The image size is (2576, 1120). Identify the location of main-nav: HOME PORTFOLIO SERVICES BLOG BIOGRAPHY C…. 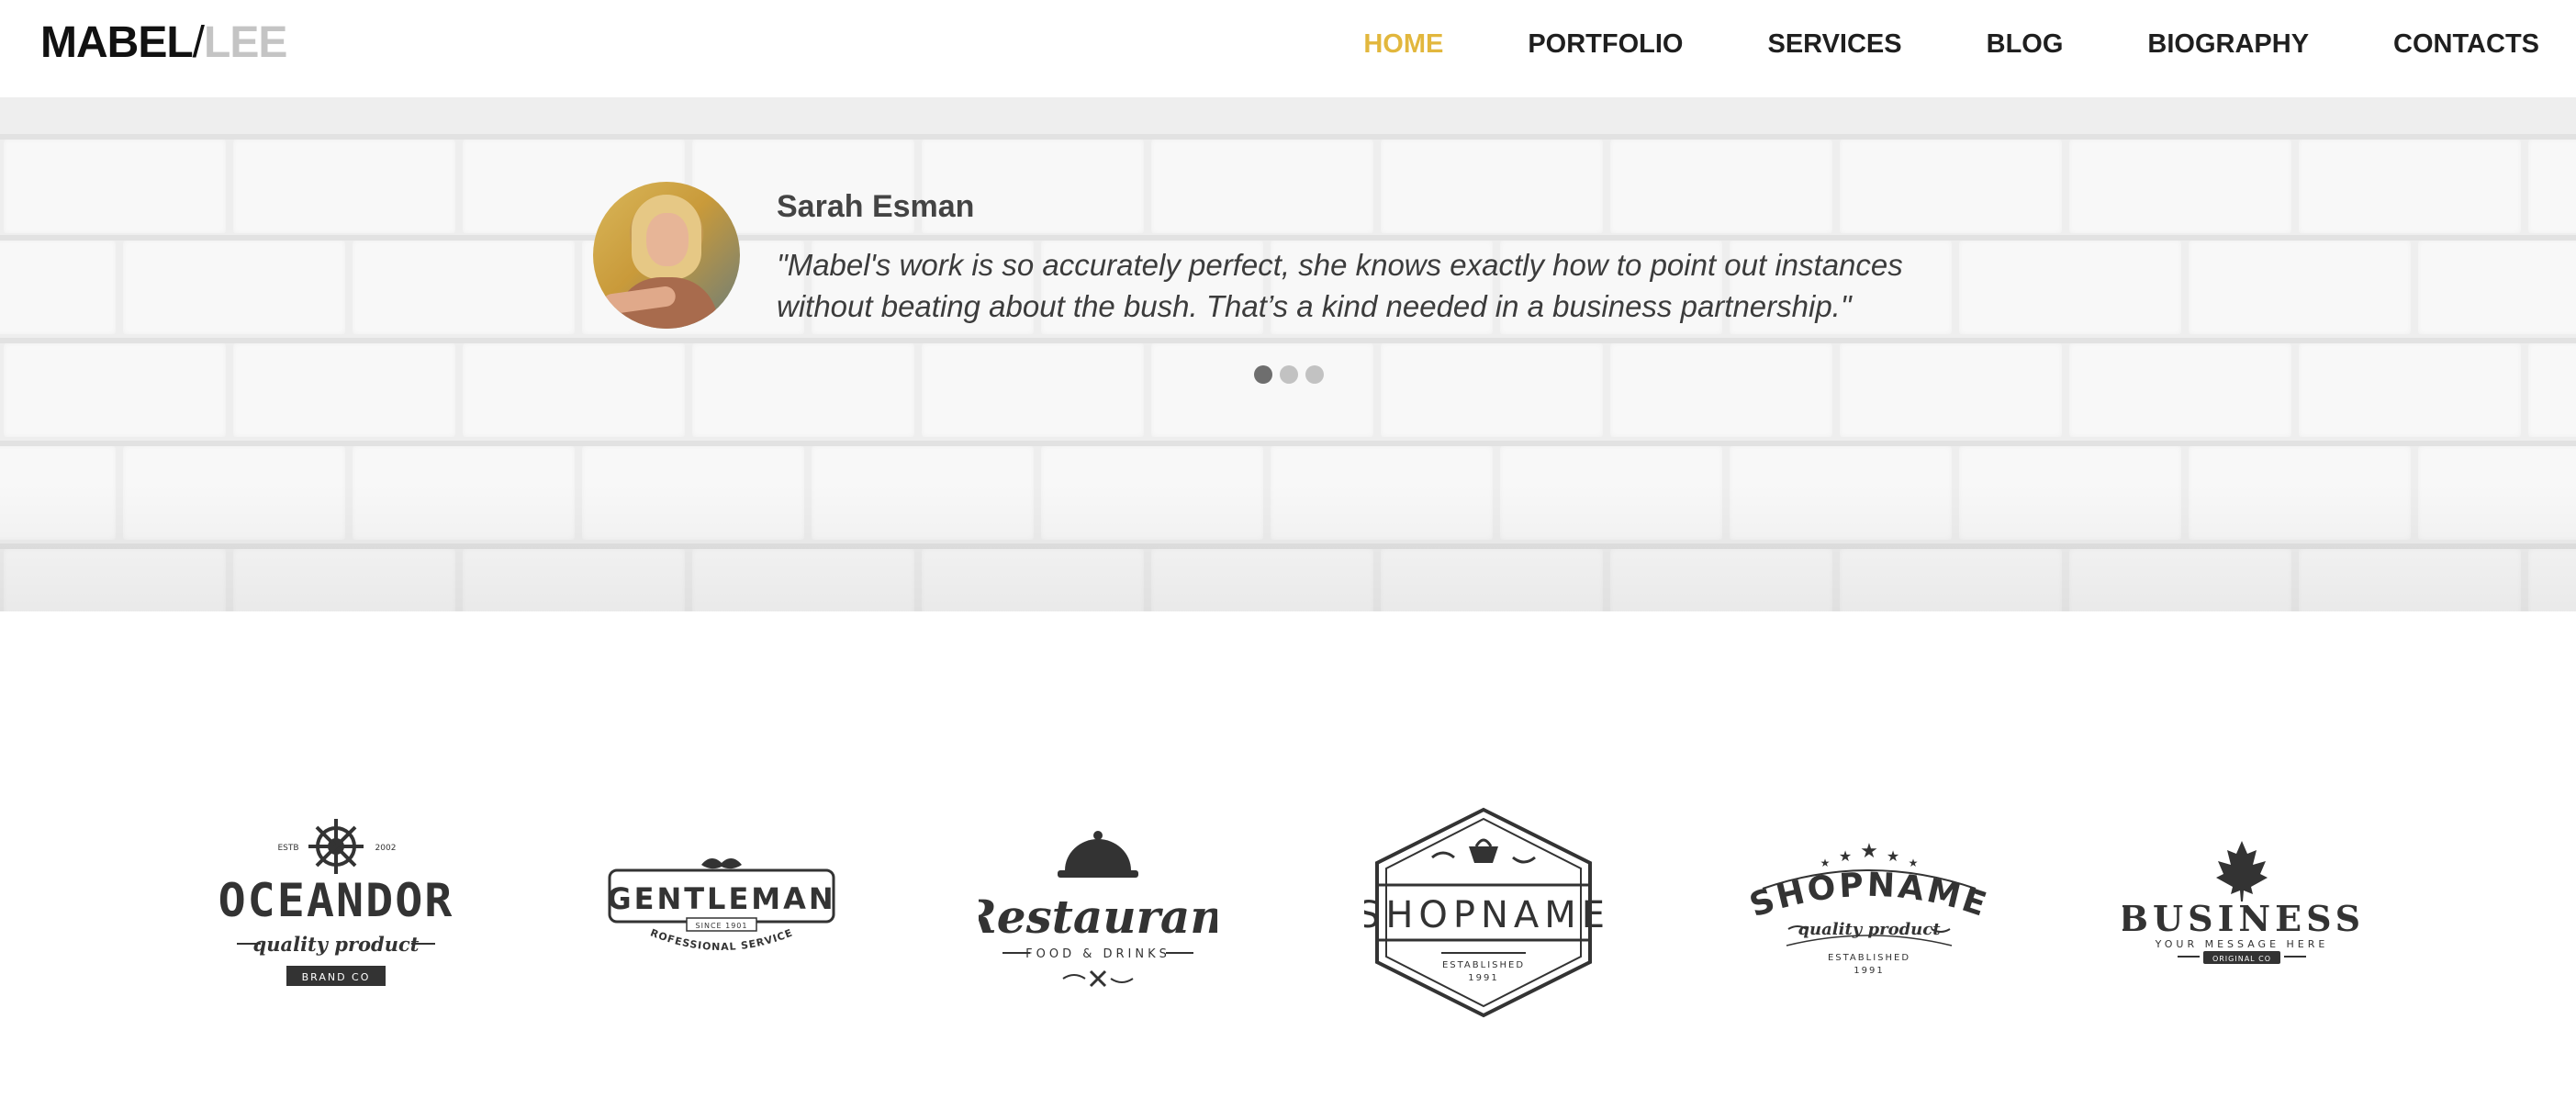
(1909, 44).